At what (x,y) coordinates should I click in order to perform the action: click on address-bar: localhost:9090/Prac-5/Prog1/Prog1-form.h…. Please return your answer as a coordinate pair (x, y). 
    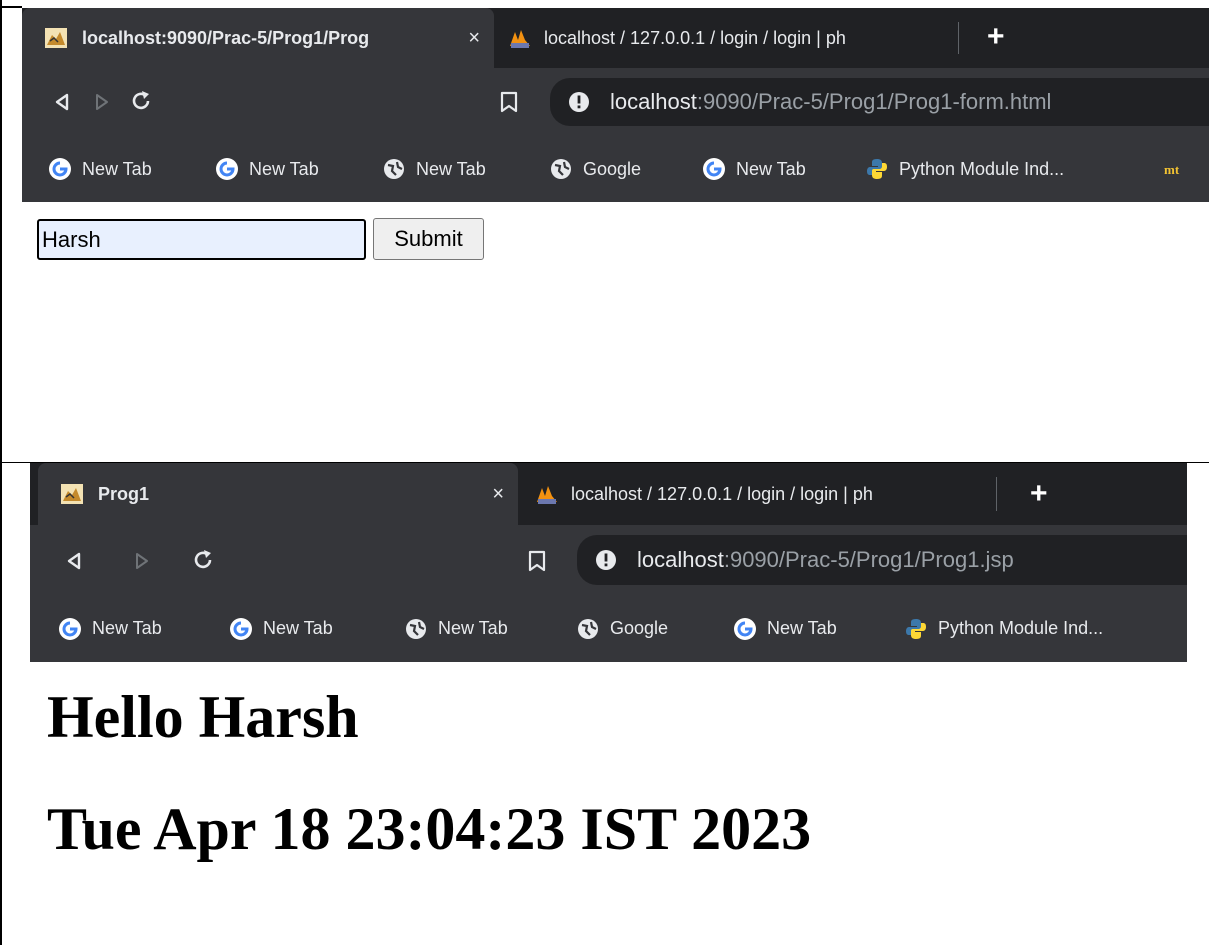
    Looking at the image, I should click on (879, 102).